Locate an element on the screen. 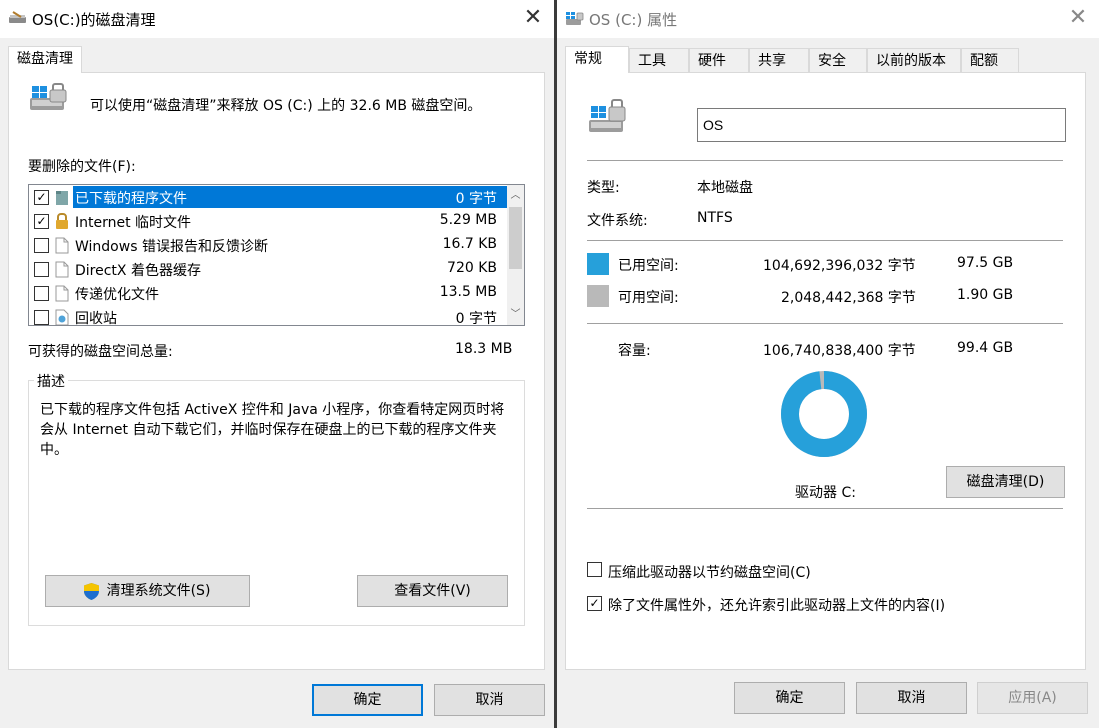 The width and height of the screenshot is (1099, 728). list-scrollbar: ︿ ﹀ is located at coordinates (515, 255).